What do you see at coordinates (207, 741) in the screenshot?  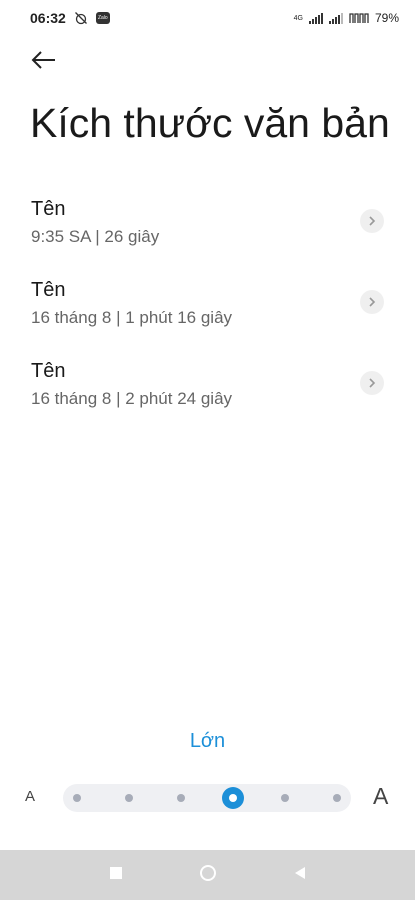 I see `text-size-label: Lớn` at bounding box center [207, 741].